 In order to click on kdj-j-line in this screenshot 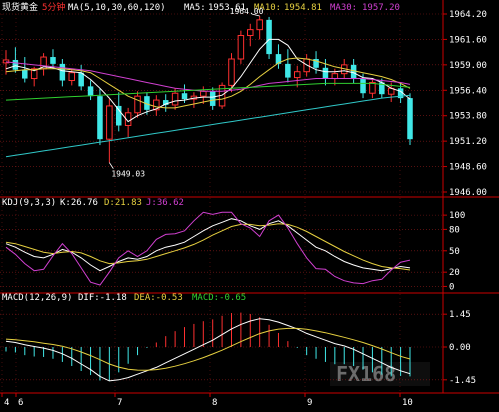, I will do `click(208, 248)`.